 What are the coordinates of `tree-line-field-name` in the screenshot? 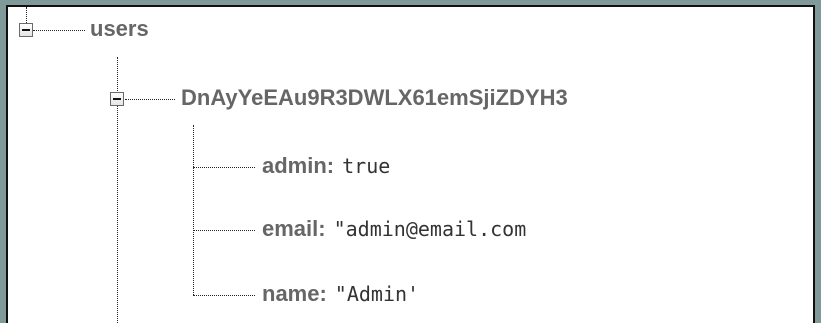 It's located at (224, 295).